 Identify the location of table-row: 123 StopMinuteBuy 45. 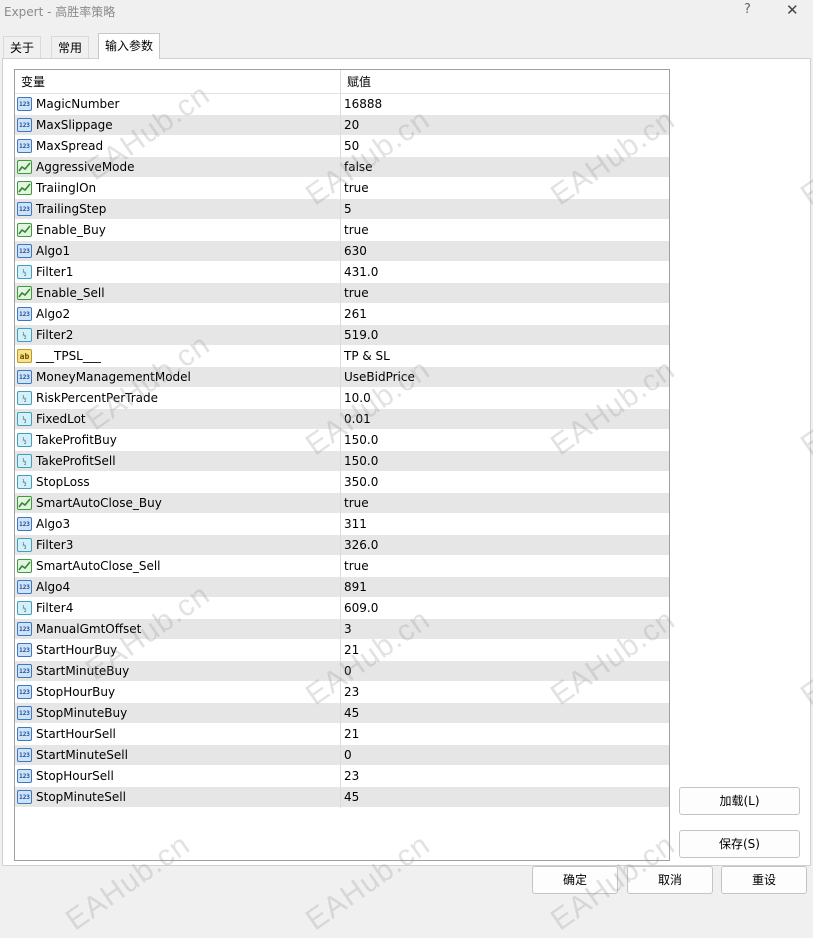
(342, 713).